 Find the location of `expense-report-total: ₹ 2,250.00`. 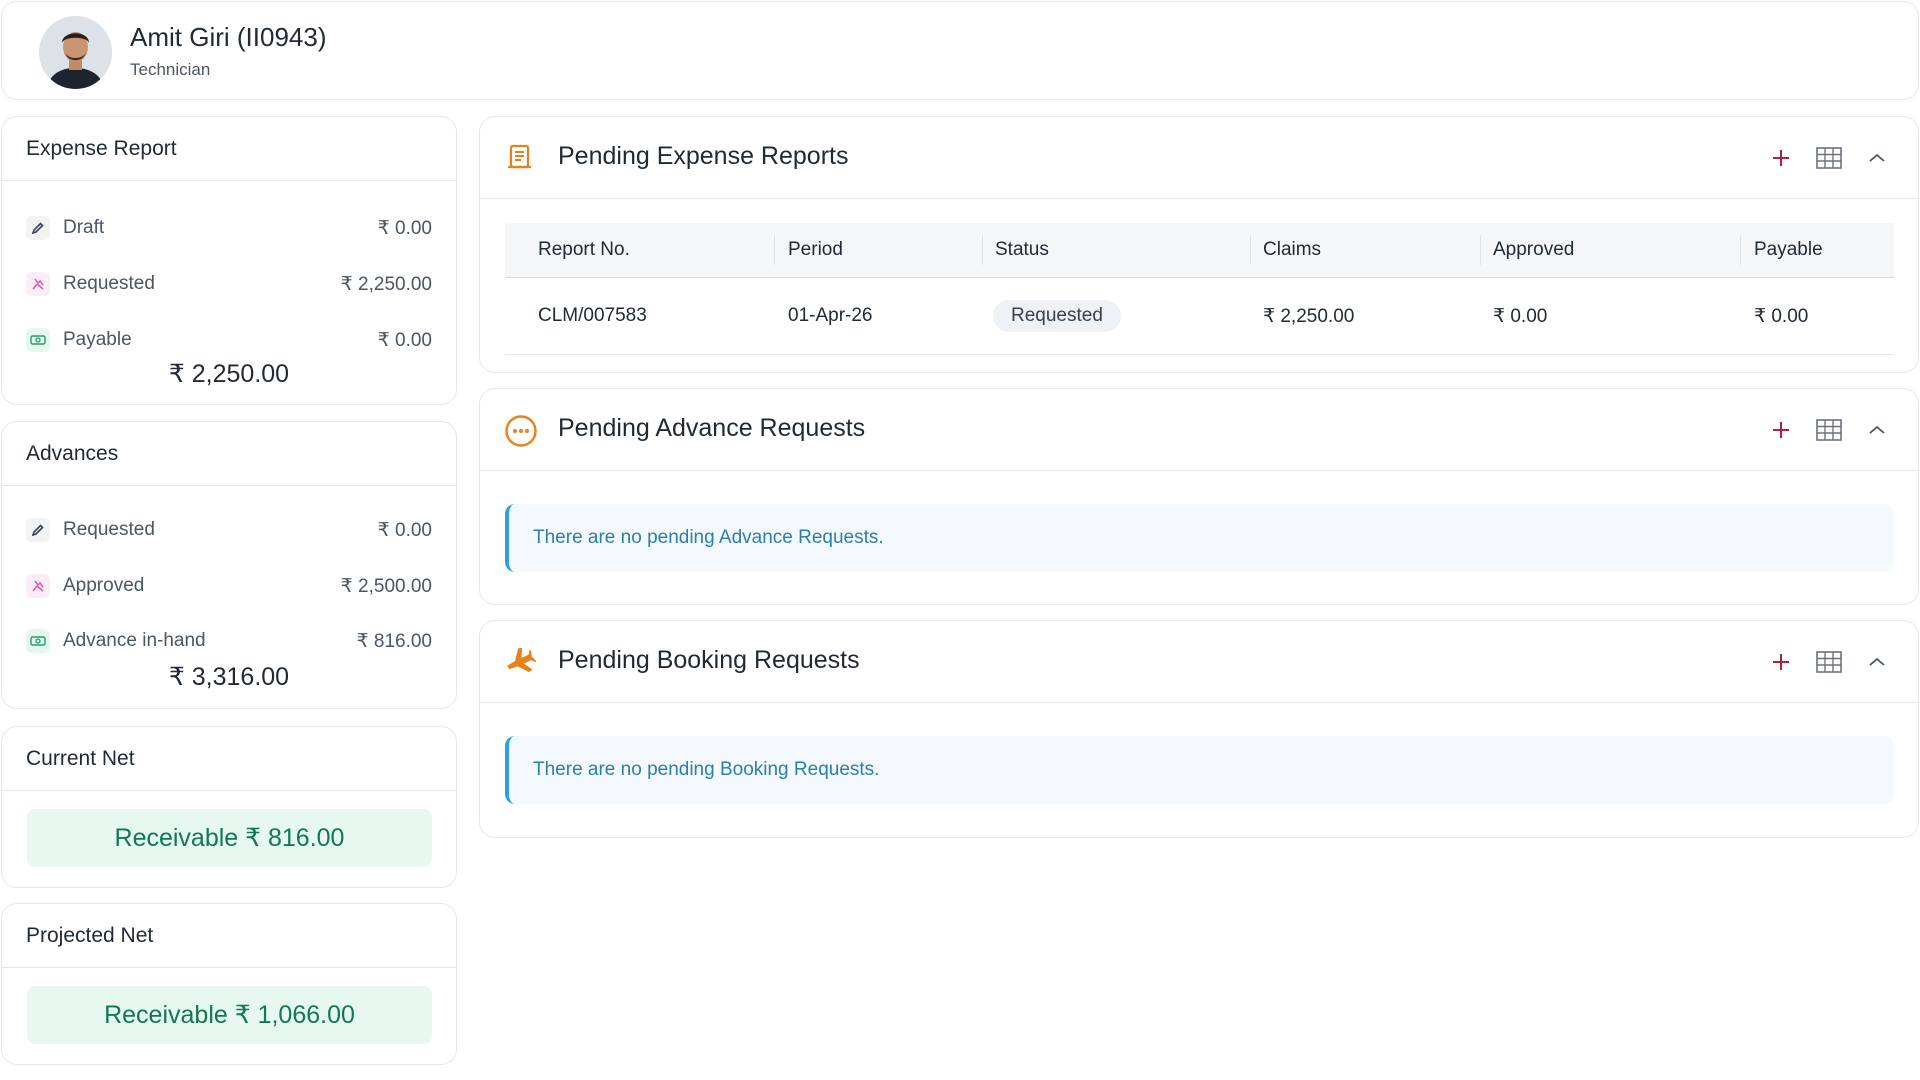

expense-report-total: ₹ 2,250.00 is located at coordinates (229, 374).